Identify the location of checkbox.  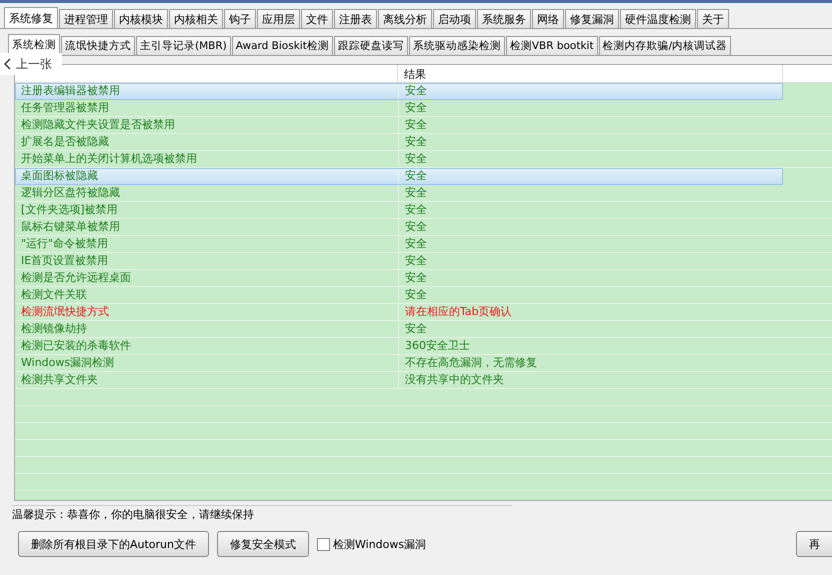
(323, 544).